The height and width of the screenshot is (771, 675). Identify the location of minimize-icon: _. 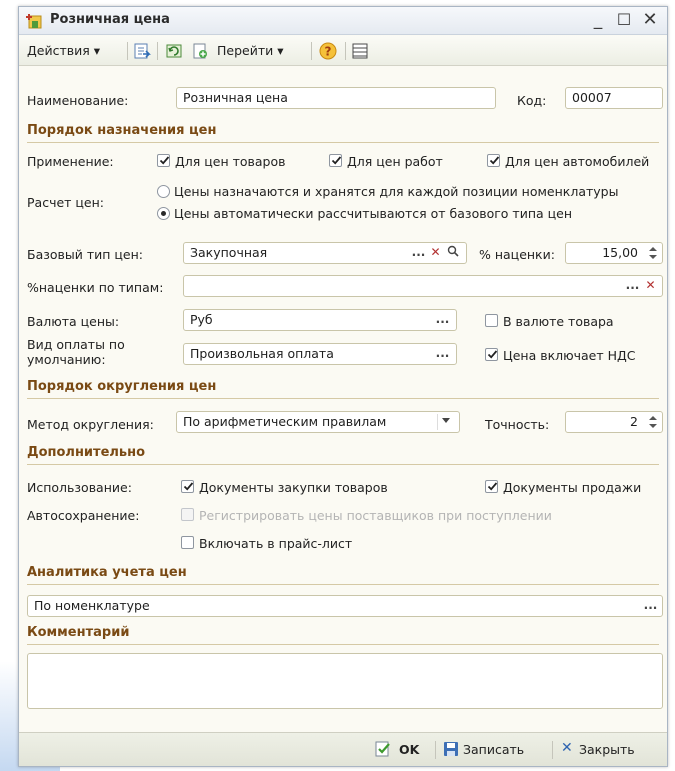
(598, 20).